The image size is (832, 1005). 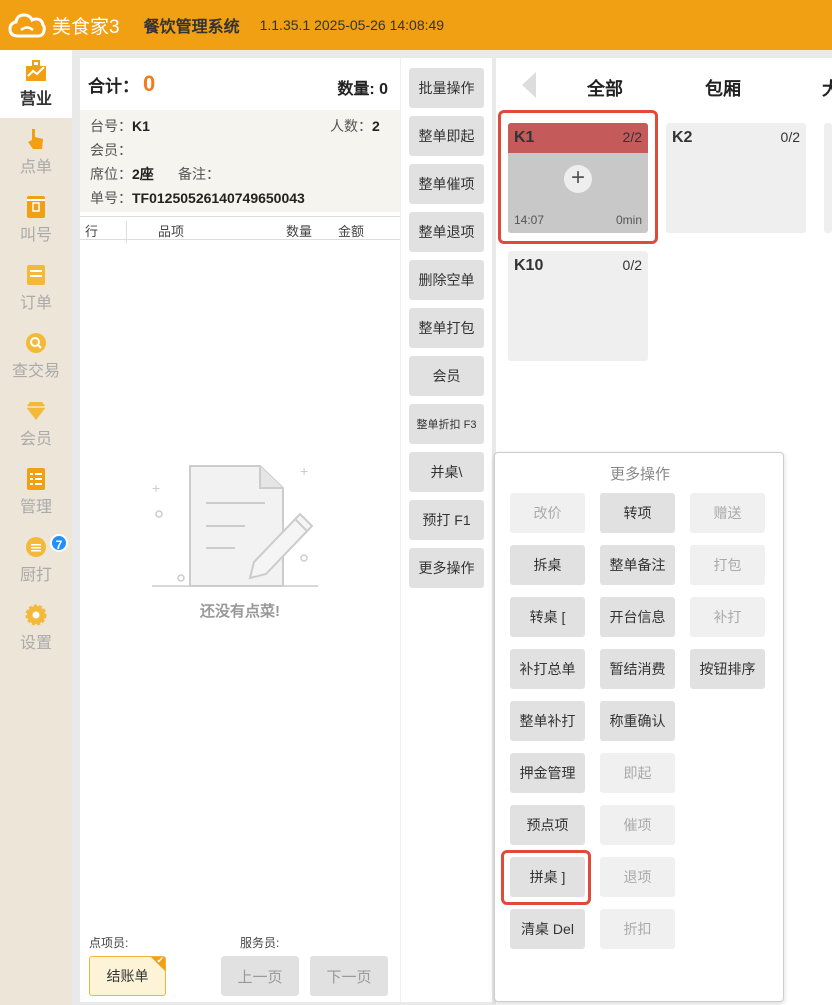 I want to click on nav-label: 管理, so click(x=35, y=507).